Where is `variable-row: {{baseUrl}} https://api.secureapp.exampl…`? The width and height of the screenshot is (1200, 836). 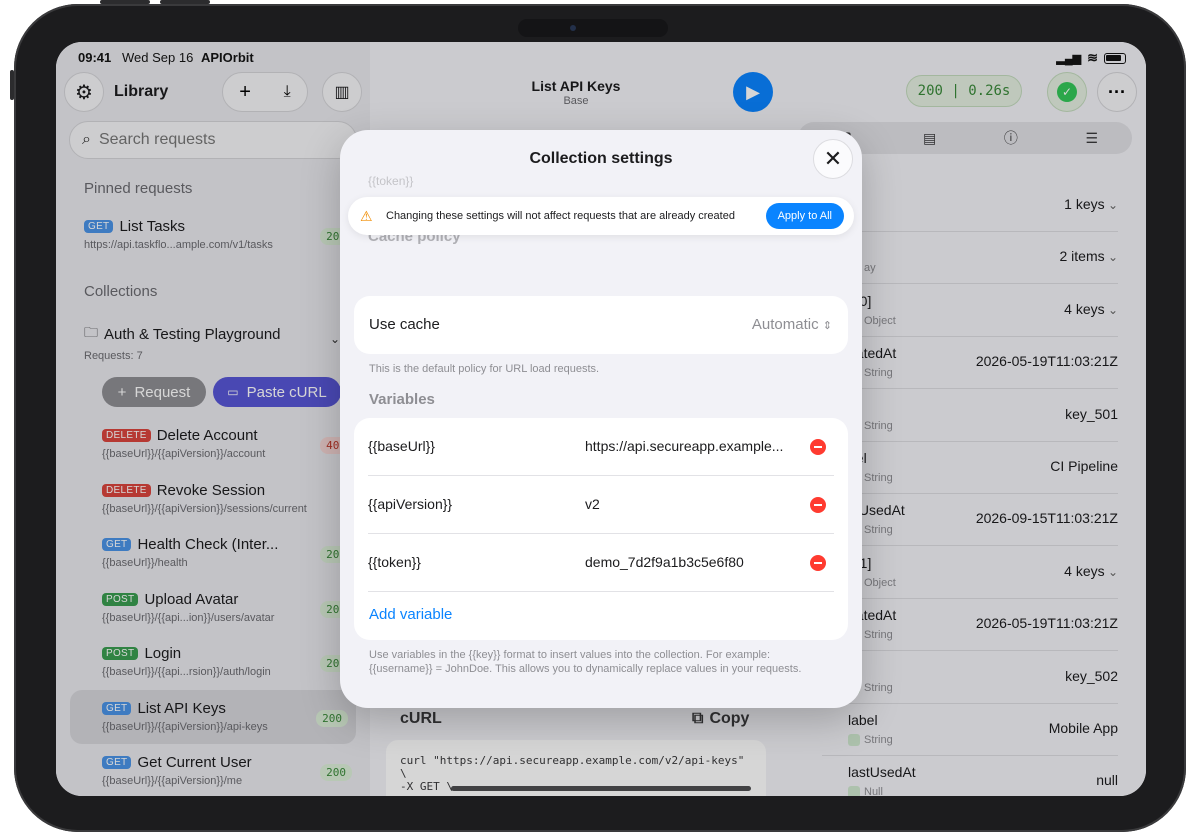
variable-row: {{baseUrl}} https://api.secureapp.exampl… is located at coordinates (601, 447).